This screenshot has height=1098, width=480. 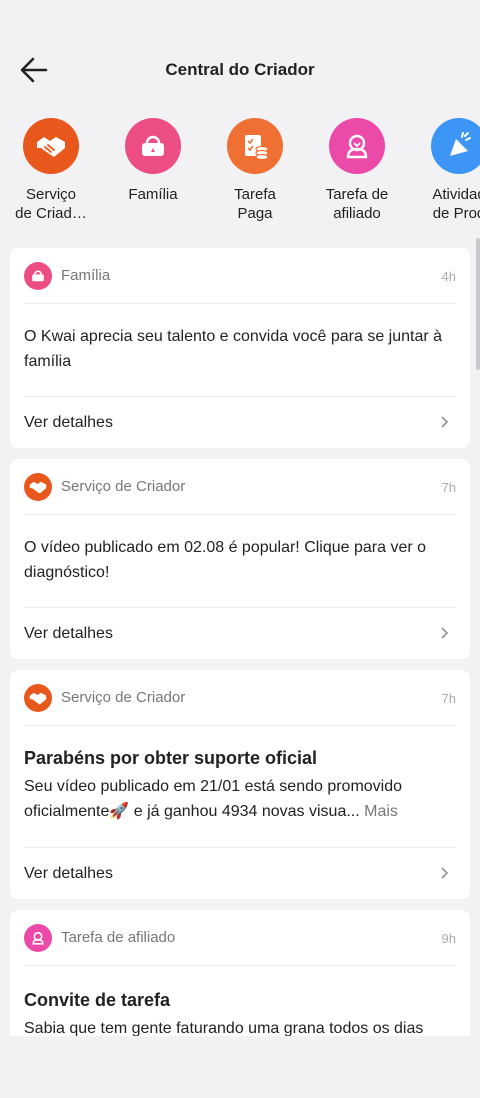 What do you see at coordinates (448, 938) in the screenshot?
I see `card-time: 9h` at bounding box center [448, 938].